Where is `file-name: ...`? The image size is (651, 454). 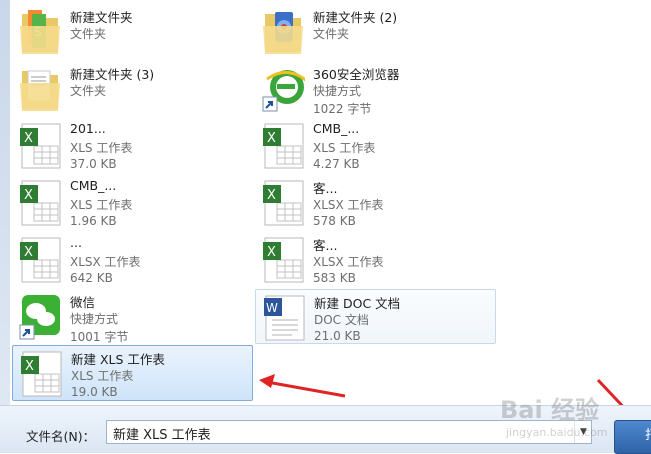
file-name: ... is located at coordinates (76, 242).